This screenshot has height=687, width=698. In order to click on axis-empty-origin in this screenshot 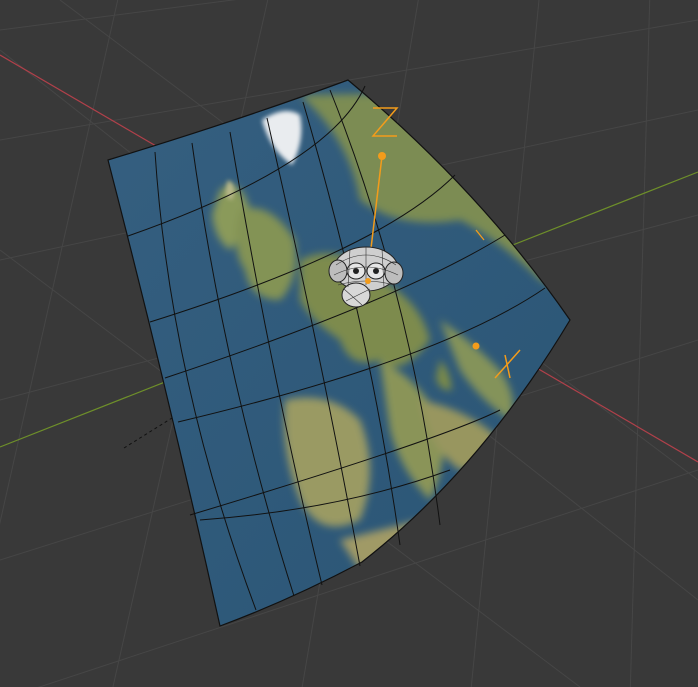, I will do `click(476, 346)`.